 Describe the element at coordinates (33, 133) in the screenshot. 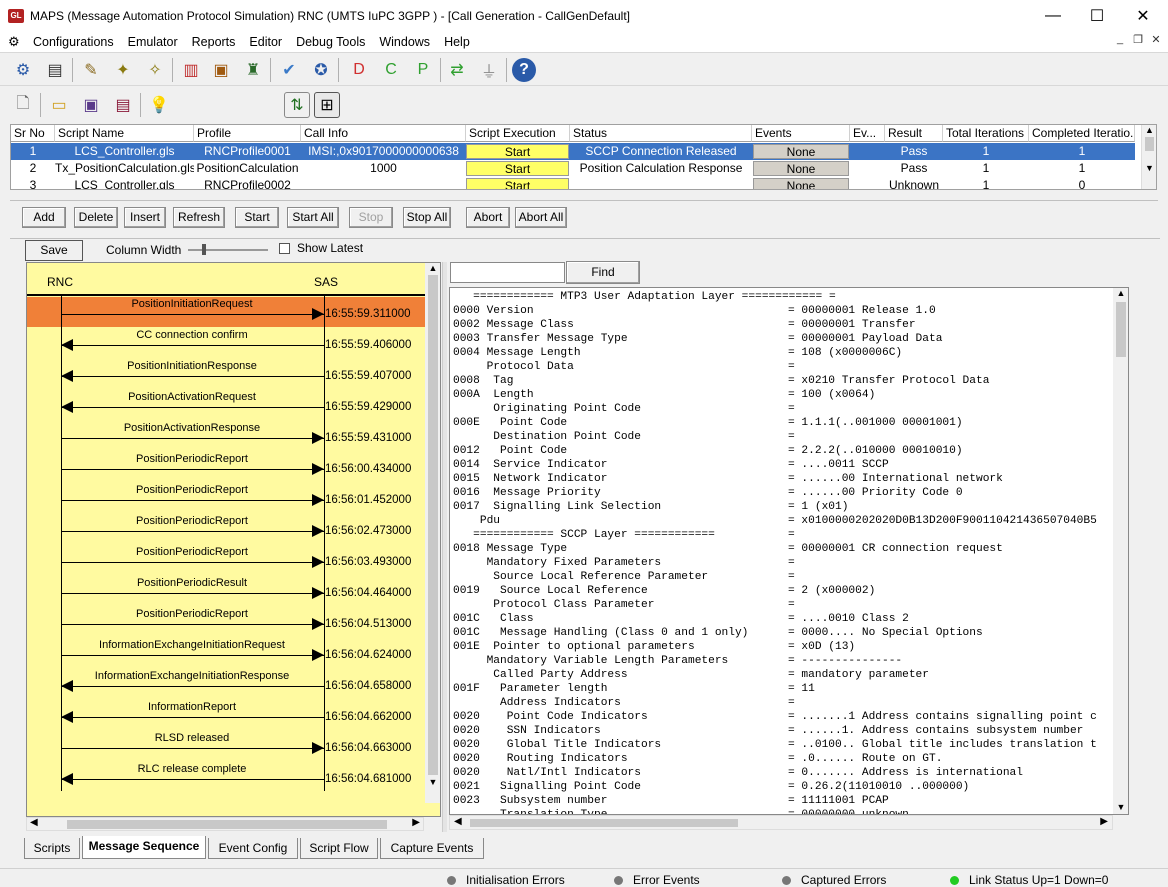

I see `col-header-sr-no: Sr No` at that location.